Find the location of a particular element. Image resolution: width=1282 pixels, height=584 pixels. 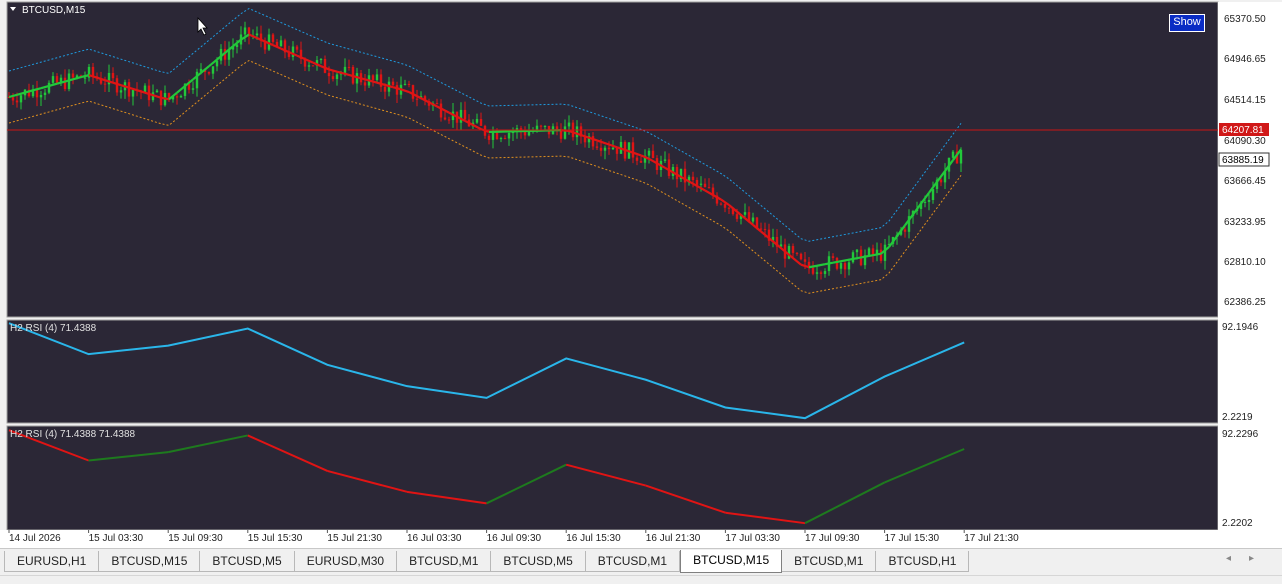

chart-tab: EURUSD,M30 is located at coordinates (346, 561).